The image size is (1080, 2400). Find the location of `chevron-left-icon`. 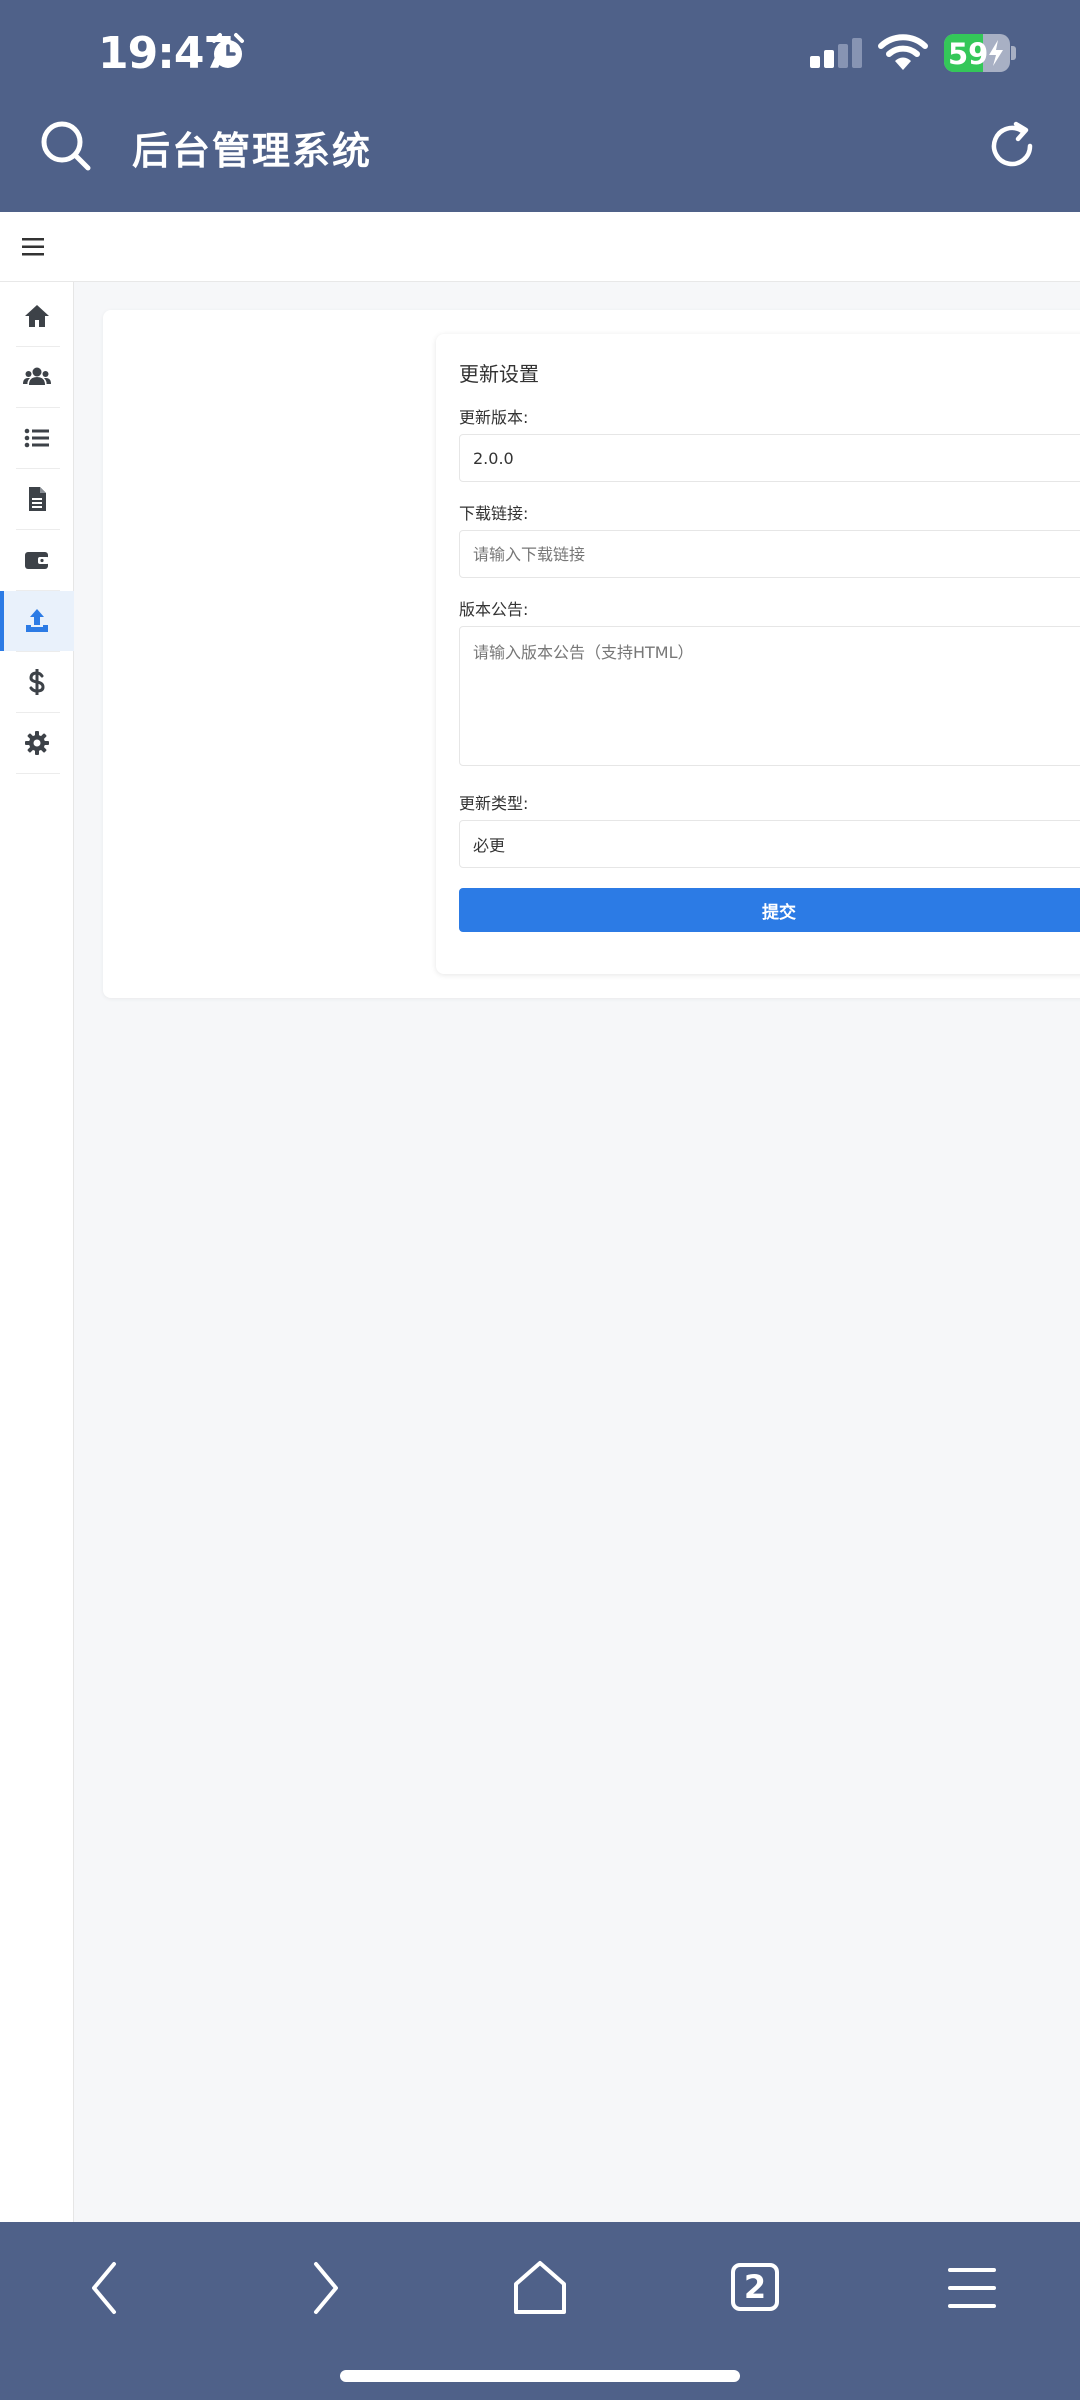

chevron-left-icon is located at coordinates (104, 2288).